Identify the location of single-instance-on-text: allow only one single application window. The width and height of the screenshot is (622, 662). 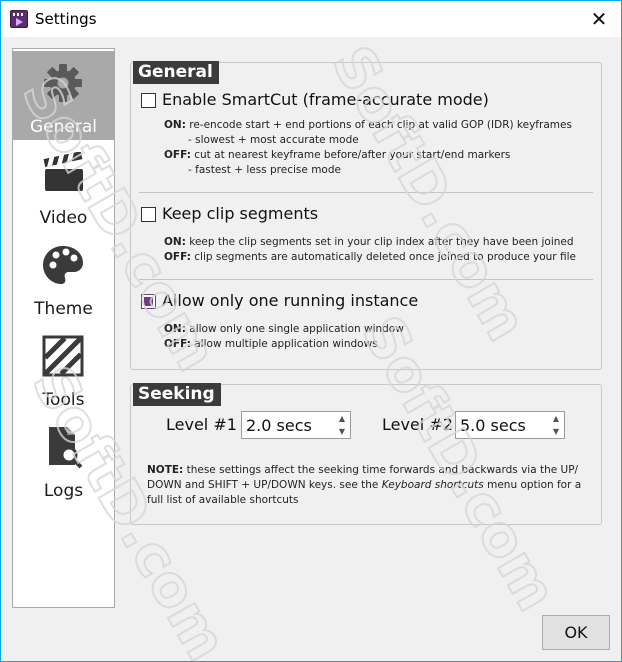
(296, 329).